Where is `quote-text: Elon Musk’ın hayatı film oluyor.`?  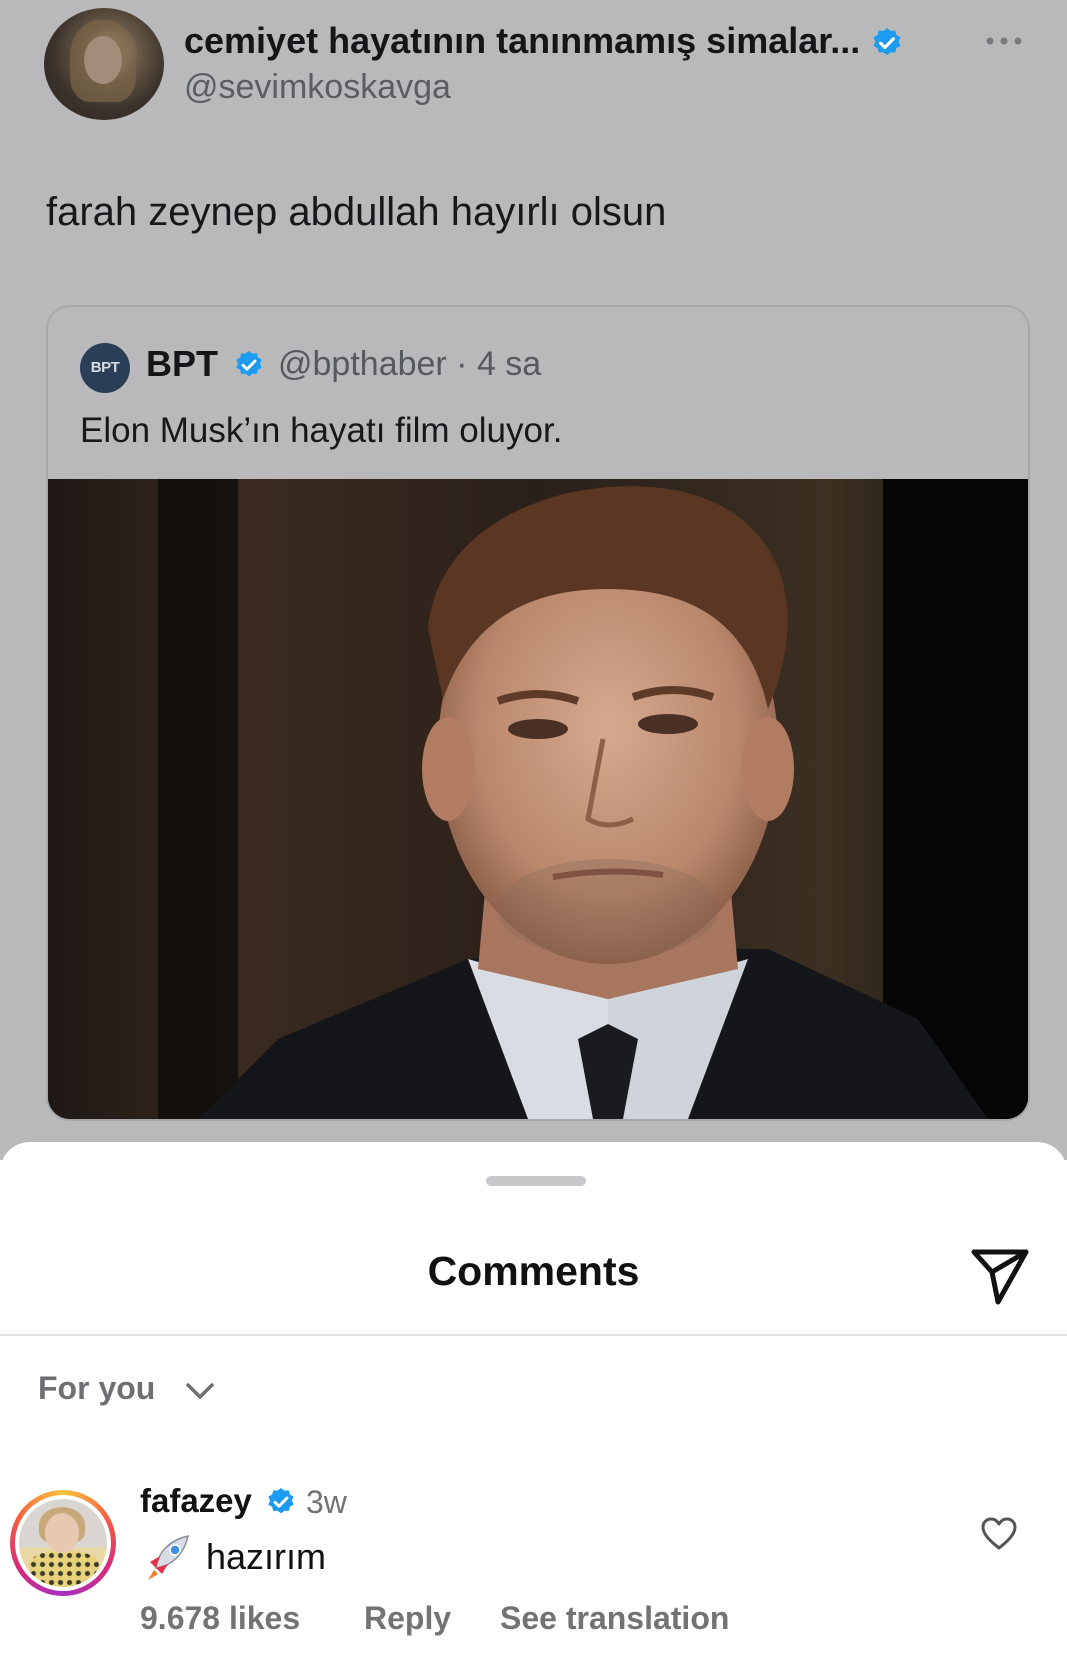
quote-text: Elon Musk’ın hayatı film oluyor. is located at coordinates (321, 430).